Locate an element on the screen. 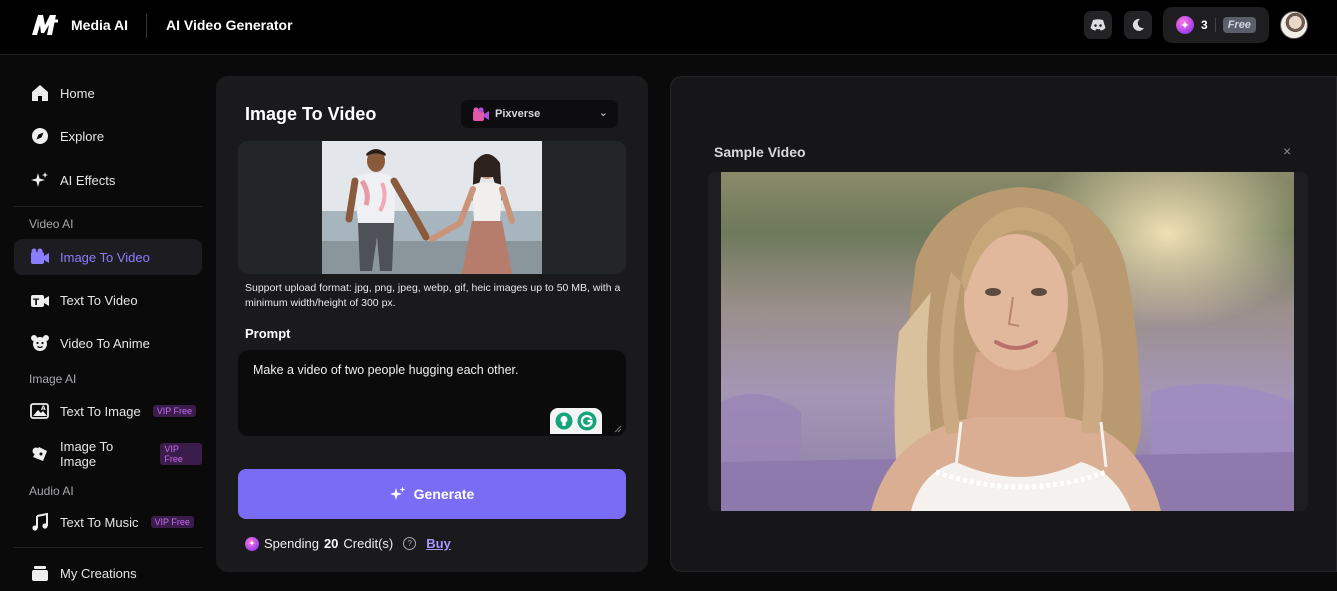  sidebar-item-home: Home is located at coordinates (108, 93).